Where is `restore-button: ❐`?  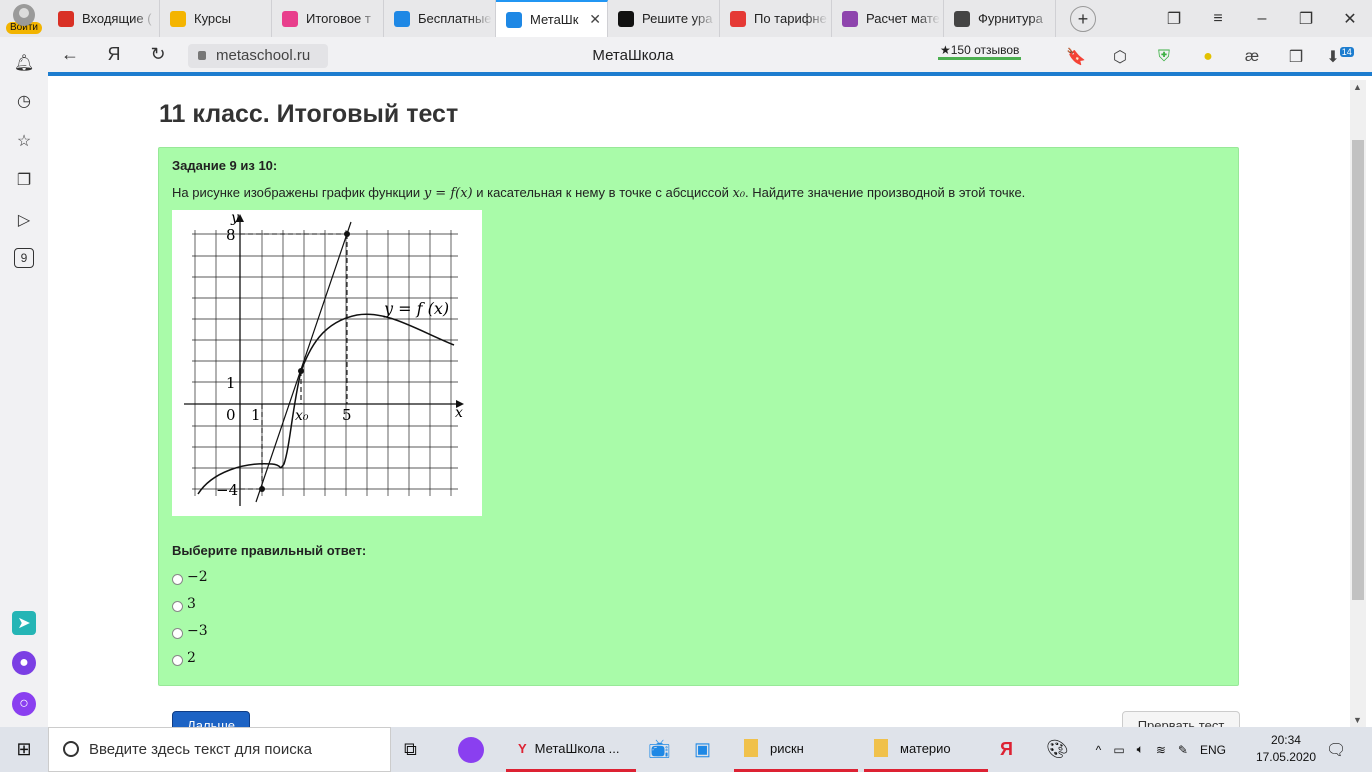 restore-button: ❐ is located at coordinates (1306, 19).